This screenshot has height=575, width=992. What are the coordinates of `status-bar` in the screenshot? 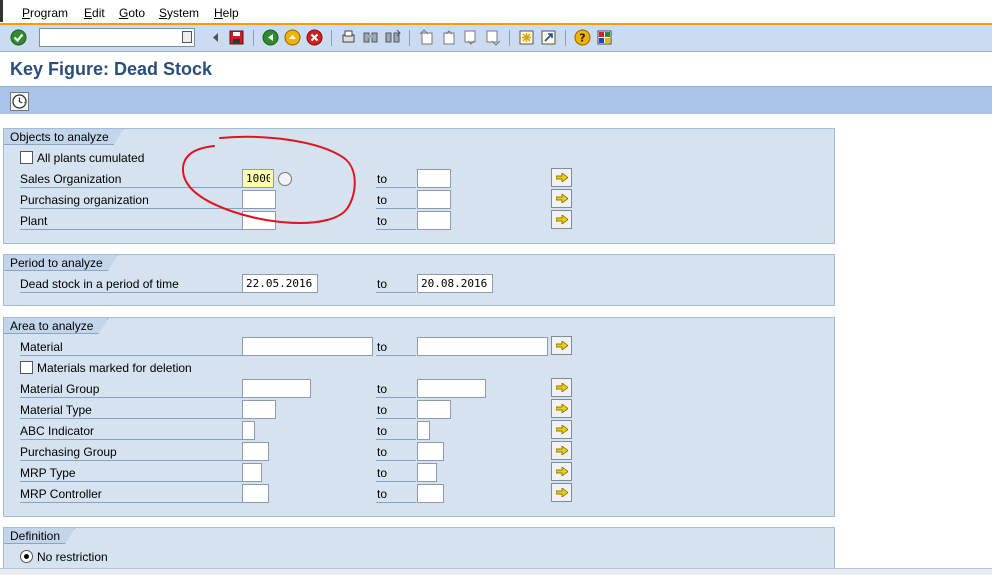 It's located at (496, 571).